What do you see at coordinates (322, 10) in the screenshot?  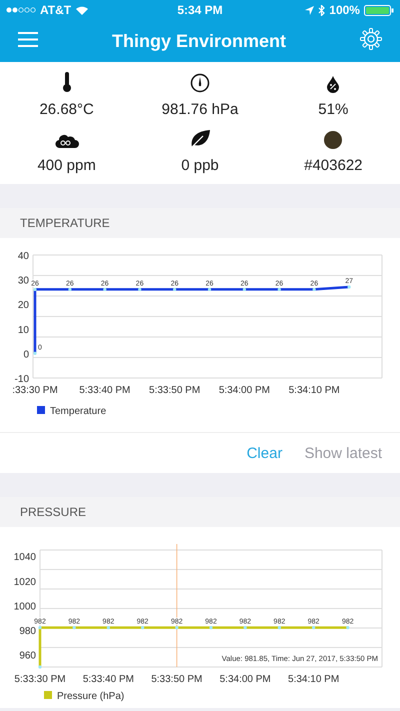 I see `bluetooth-icon` at bounding box center [322, 10].